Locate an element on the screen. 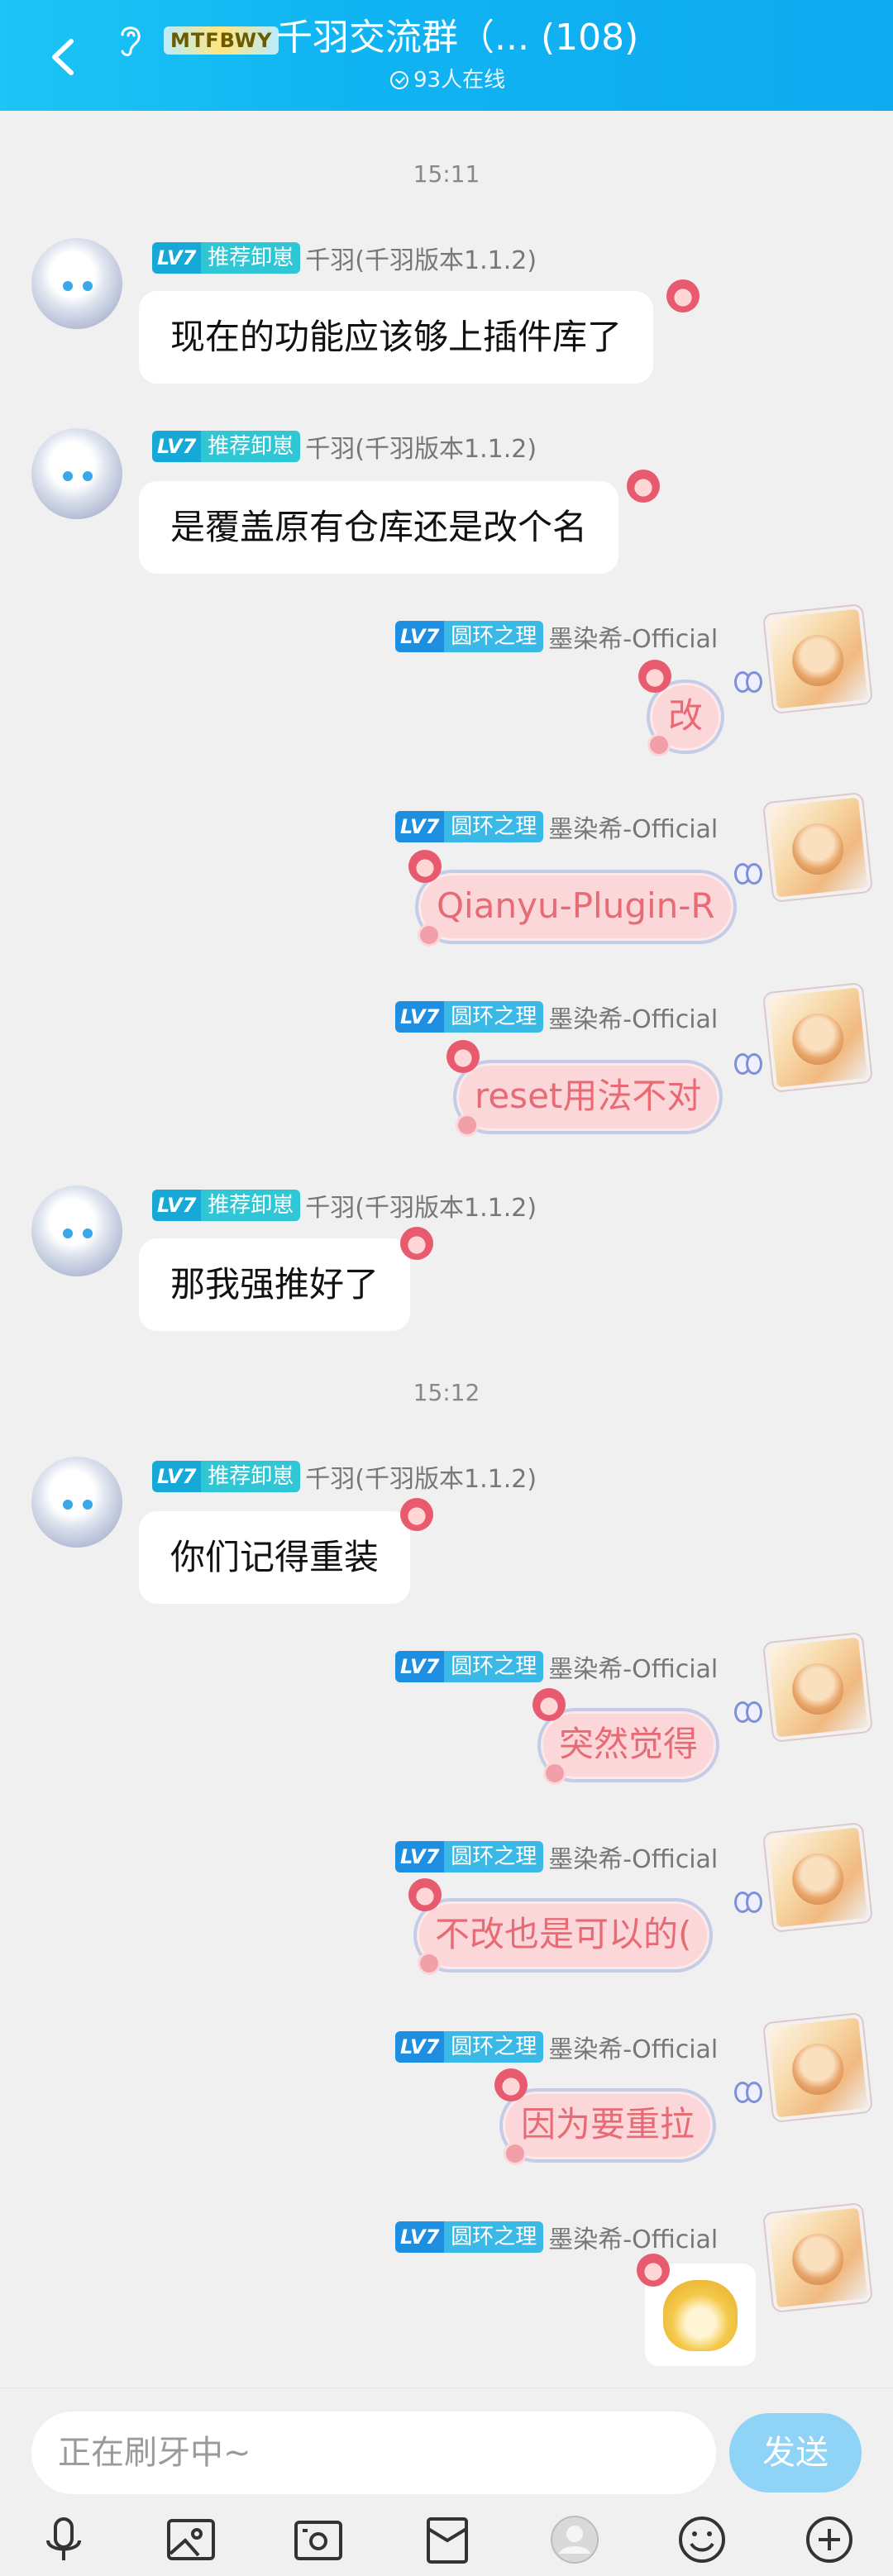 The image size is (893, 2576). message-bubble: 不改也是可以的( is located at coordinates (563, 1936).